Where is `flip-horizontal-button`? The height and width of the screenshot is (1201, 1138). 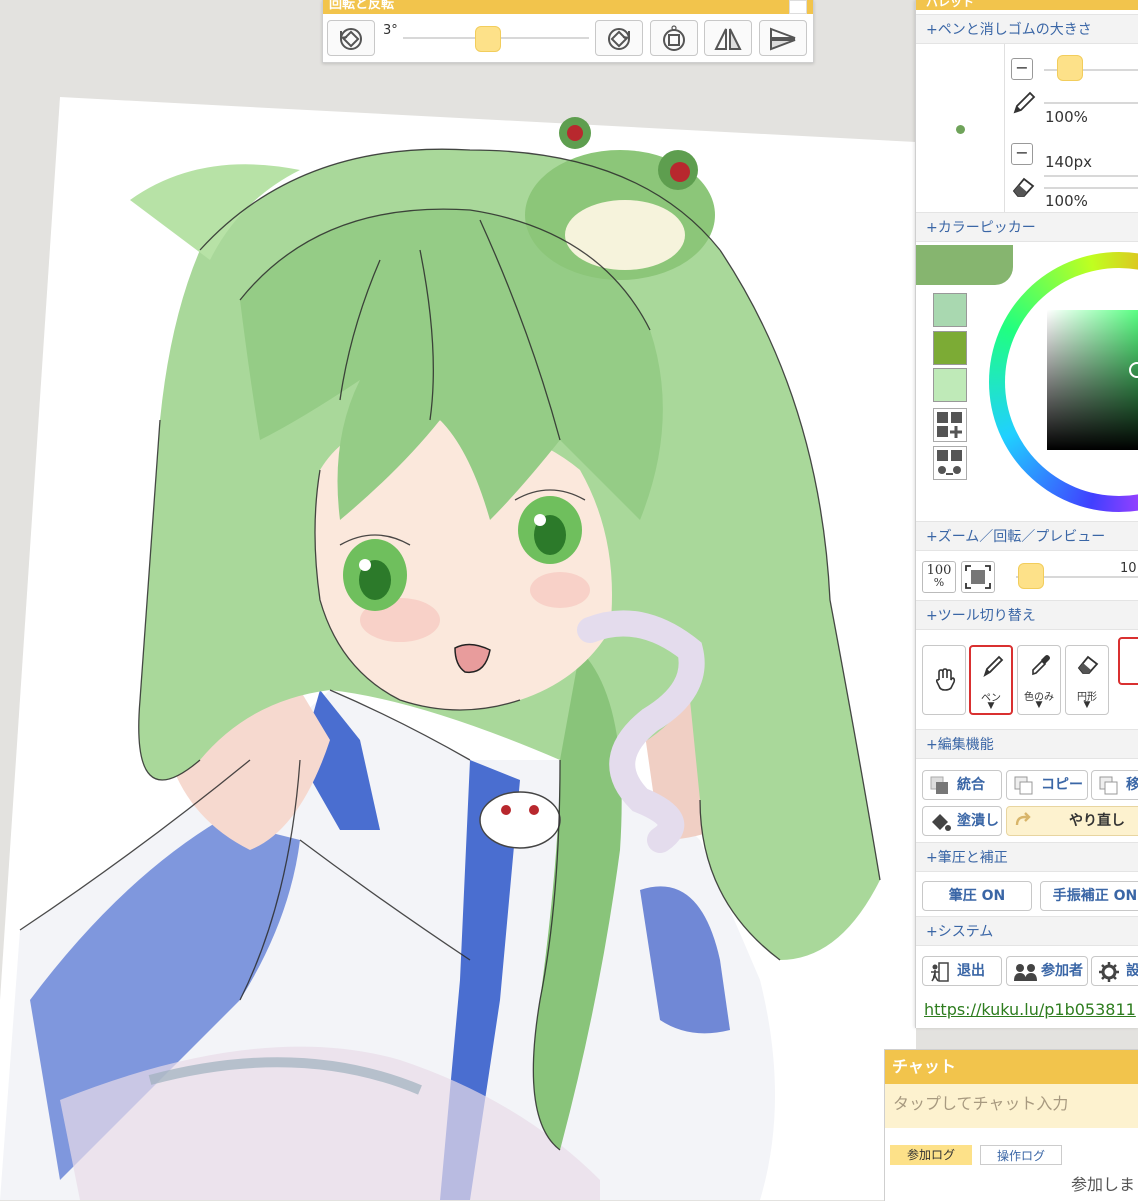
flip-horizontal-button is located at coordinates (728, 38).